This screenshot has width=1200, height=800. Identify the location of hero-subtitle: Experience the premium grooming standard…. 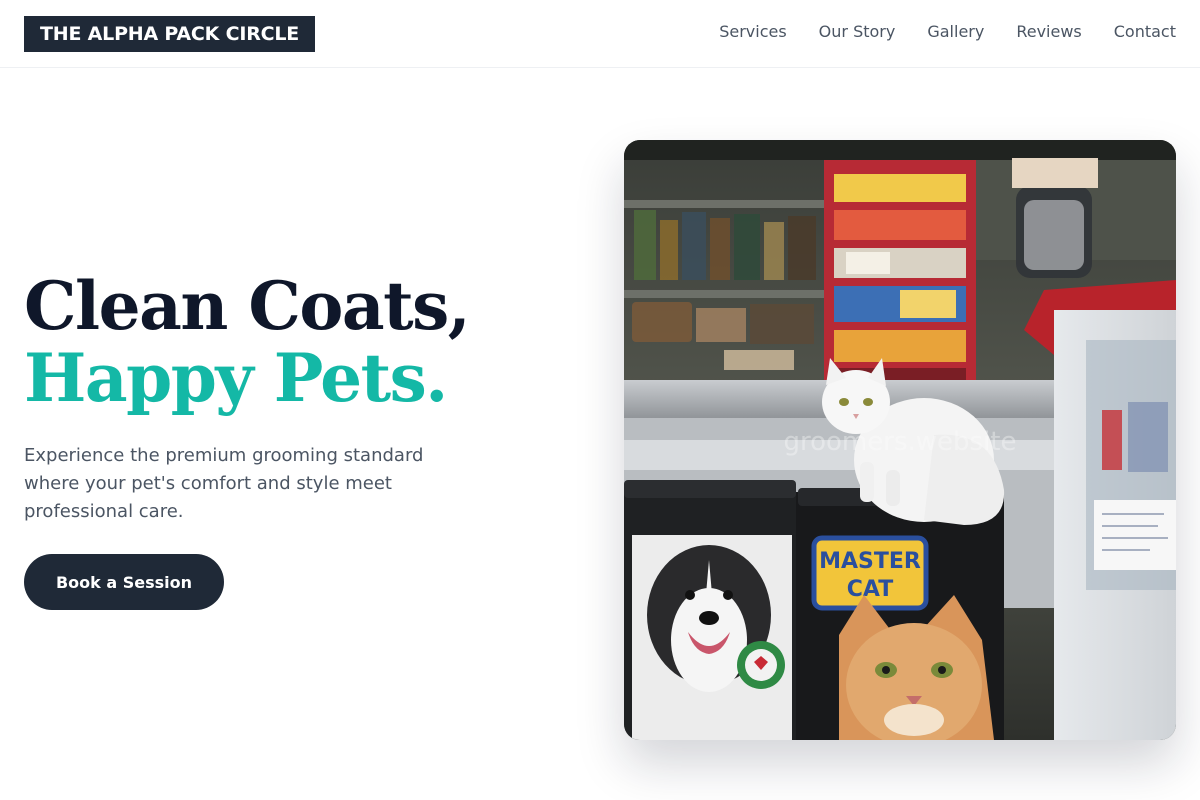
(224, 483).